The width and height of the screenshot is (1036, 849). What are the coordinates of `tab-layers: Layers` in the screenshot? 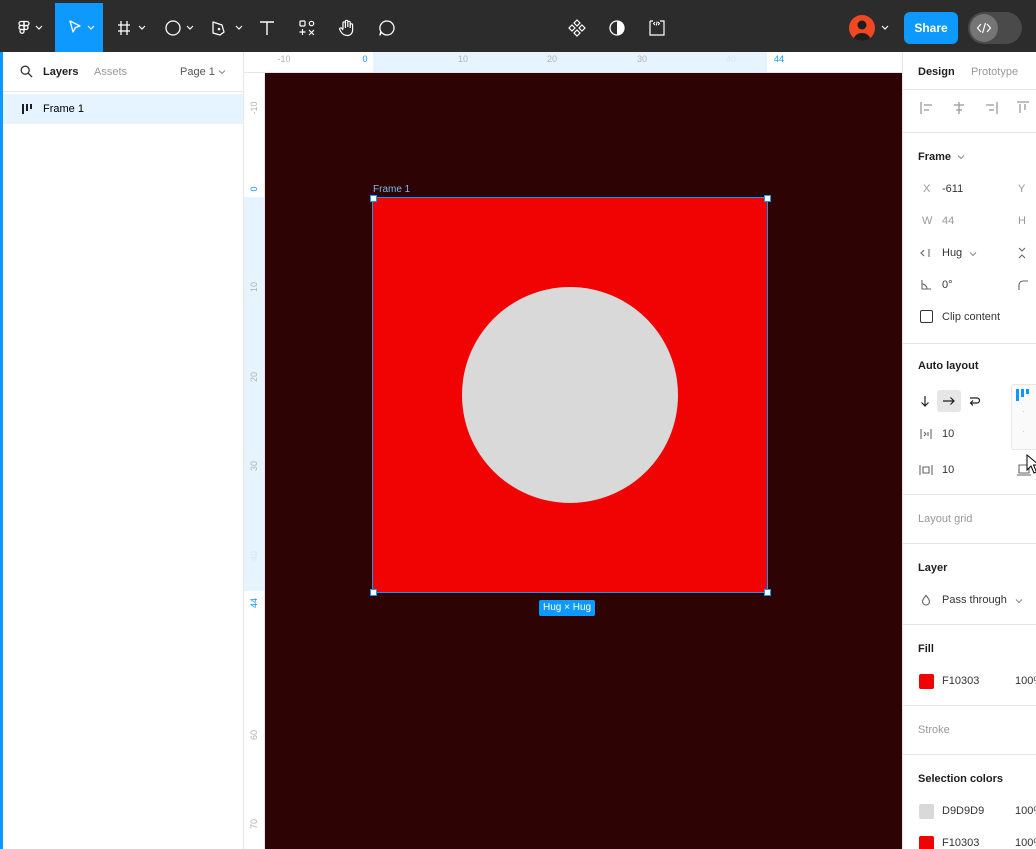 It's located at (60, 72).